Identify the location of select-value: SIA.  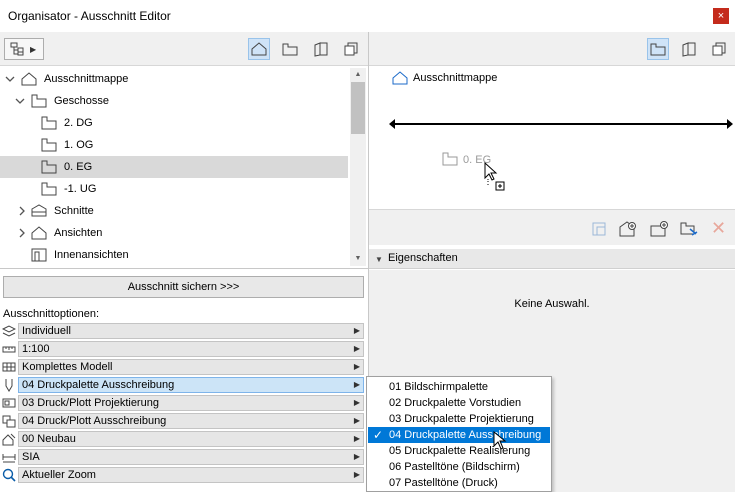
(31, 457).